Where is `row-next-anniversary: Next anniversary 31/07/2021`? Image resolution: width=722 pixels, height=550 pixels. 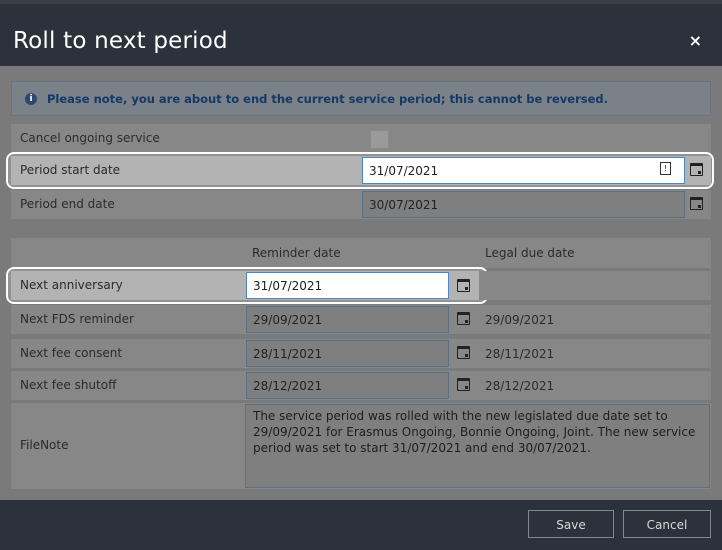
row-next-anniversary: Next anniversary 31/07/2021 is located at coordinates (361, 285).